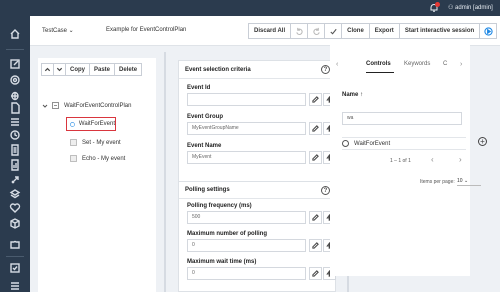 The image size is (500, 292). What do you see at coordinates (222, 262) in the screenshot?
I see `max-wait-label: Maximum wait time (ms)` at bounding box center [222, 262].